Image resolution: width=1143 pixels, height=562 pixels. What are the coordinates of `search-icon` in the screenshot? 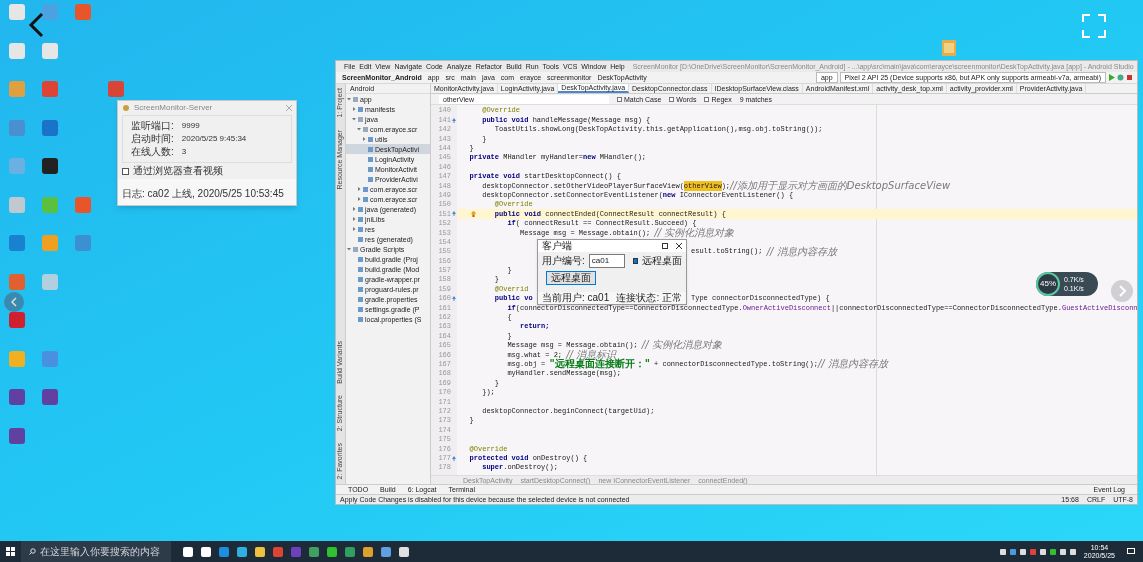 It's located at (32, 551).